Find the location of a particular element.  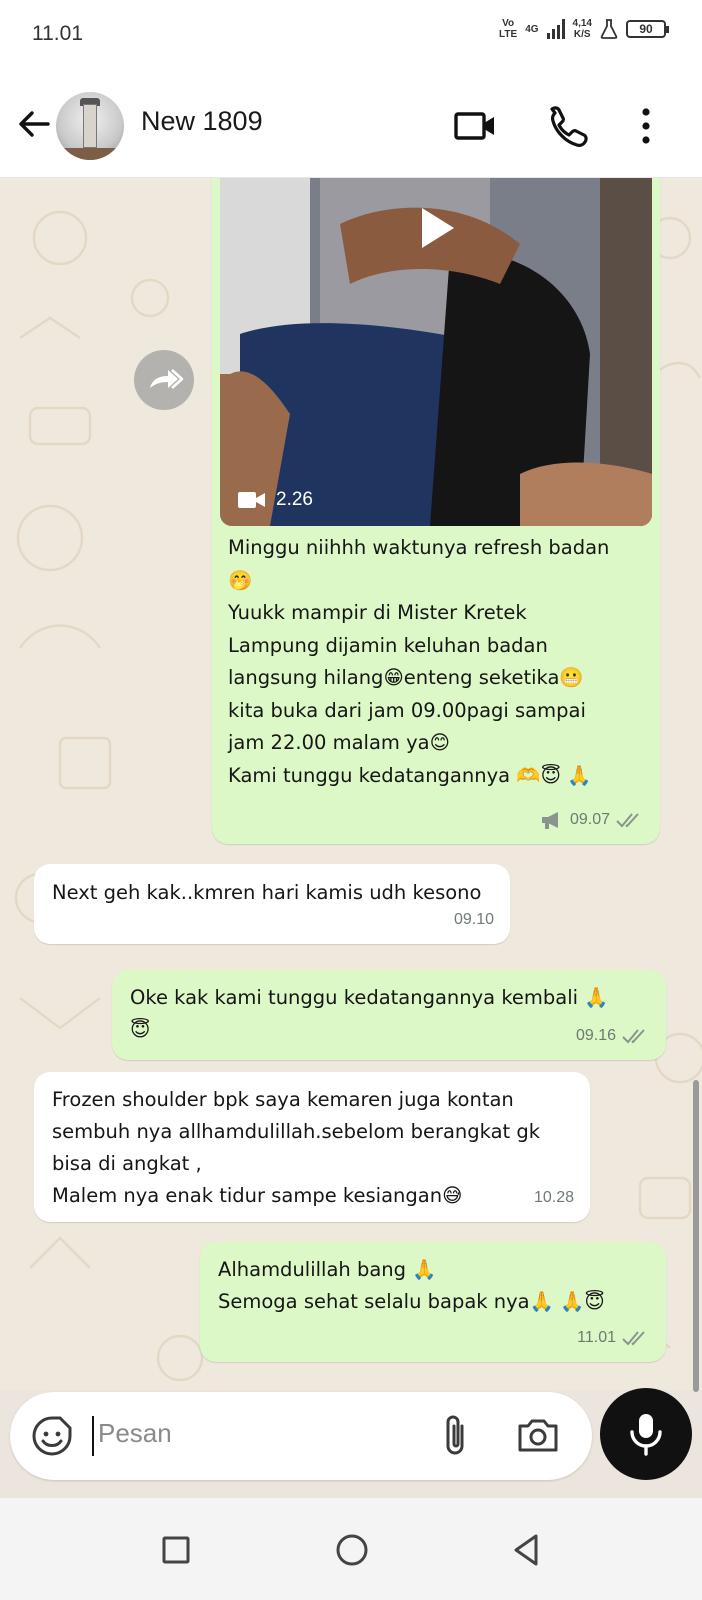

status-icons: Vo LTE 4G 4,14 K/S 90 is located at coordinates (584, 29).